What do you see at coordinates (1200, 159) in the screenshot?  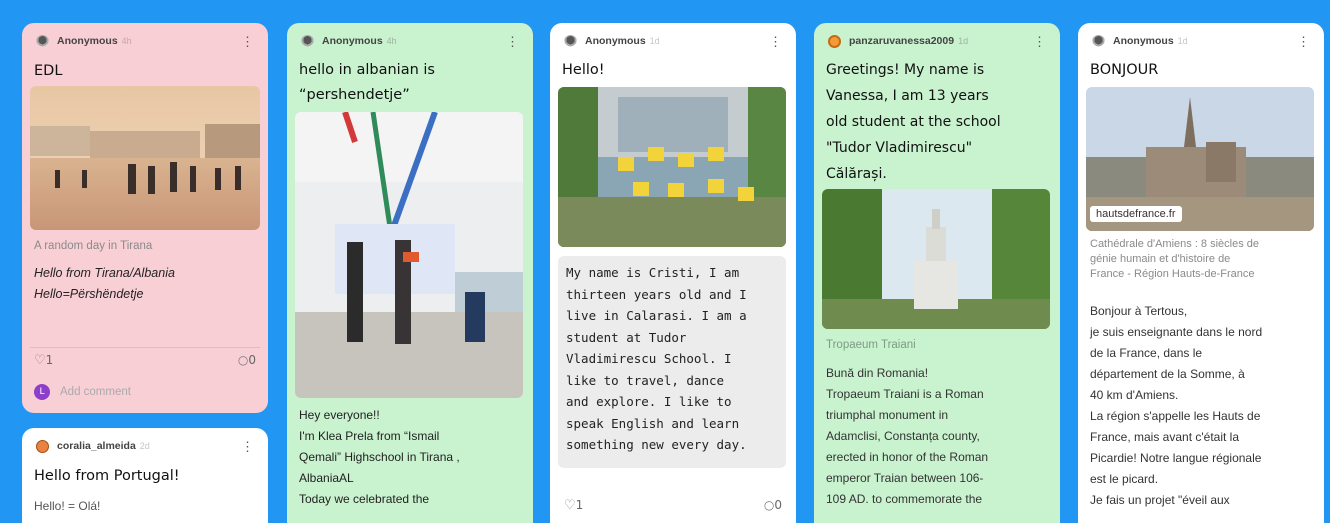 I see `link-preview-image: hautsdefrance.fr` at bounding box center [1200, 159].